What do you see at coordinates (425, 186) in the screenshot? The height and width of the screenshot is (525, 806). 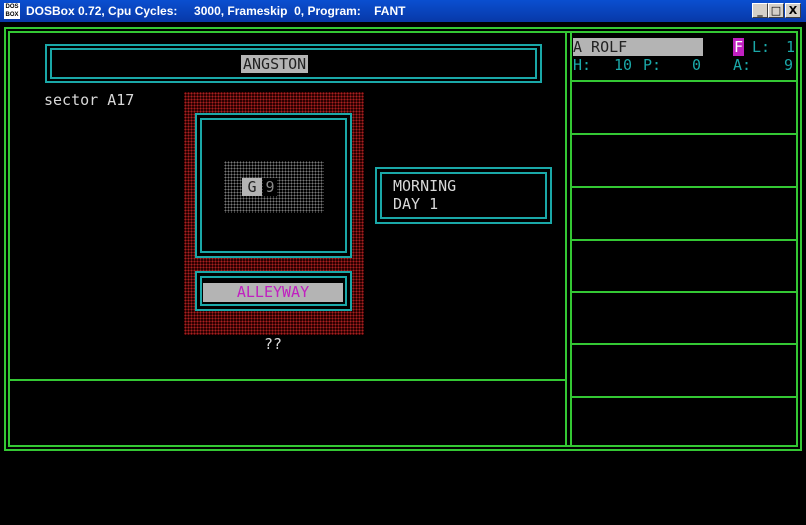 I see `time-of-day: MORNING` at bounding box center [425, 186].